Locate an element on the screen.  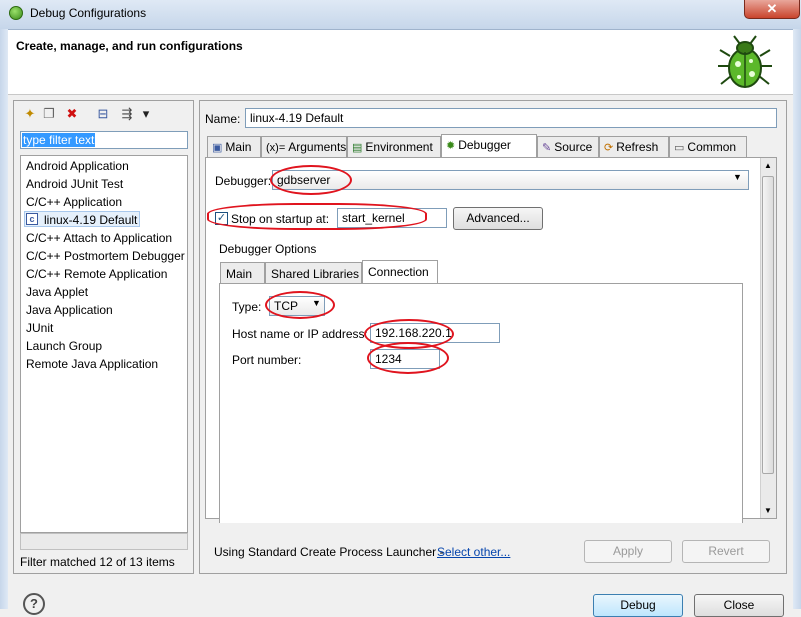
tree-item: C/C++ Postmortem Debugger is located at coordinates (105, 256).